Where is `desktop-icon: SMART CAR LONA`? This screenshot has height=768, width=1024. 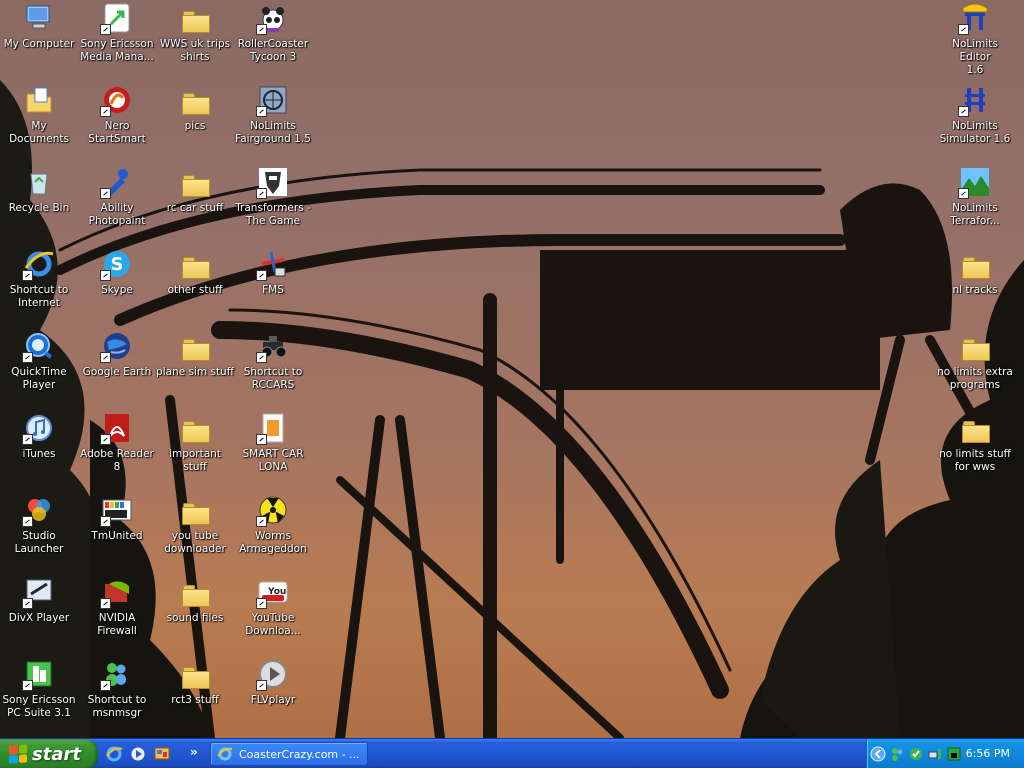 desktop-icon: SMART CAR LONA is located at coordinates (273, 449).